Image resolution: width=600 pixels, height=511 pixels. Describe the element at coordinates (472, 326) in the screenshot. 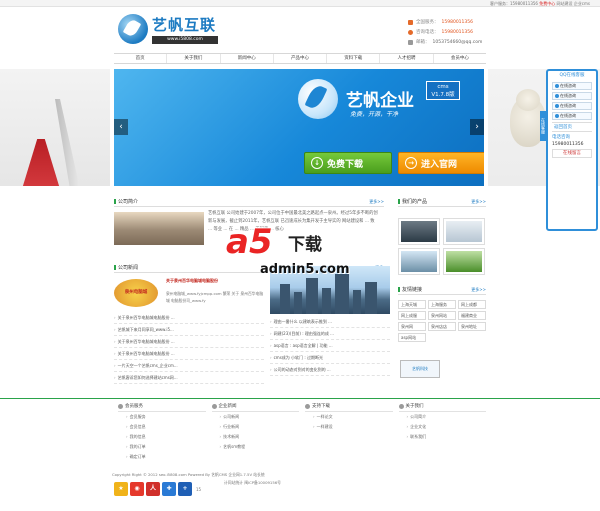

I see `friend-link: 泉州地址` at that location.